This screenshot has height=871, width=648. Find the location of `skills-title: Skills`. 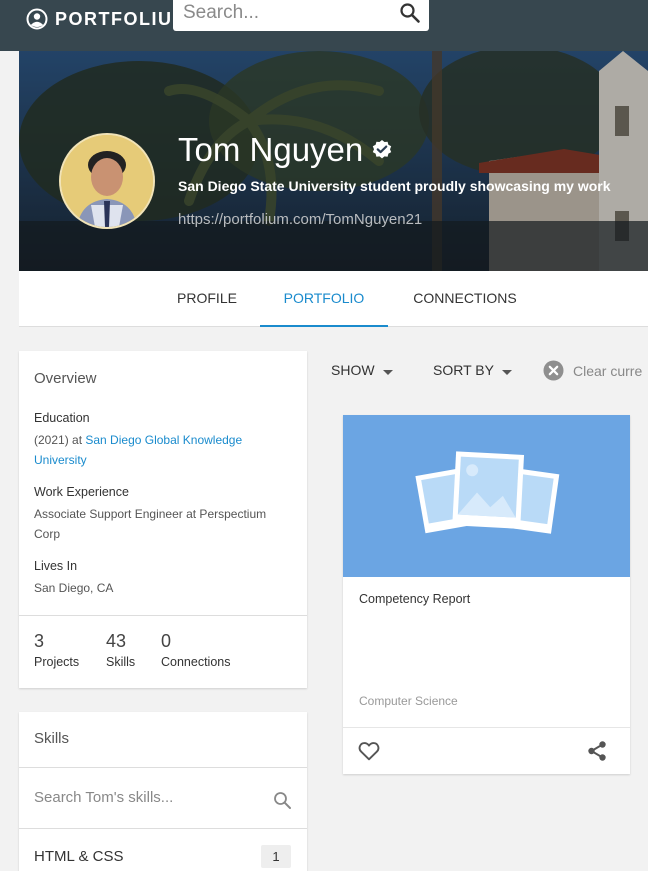

skills-title: Skills is located at coordinates (52, 738).